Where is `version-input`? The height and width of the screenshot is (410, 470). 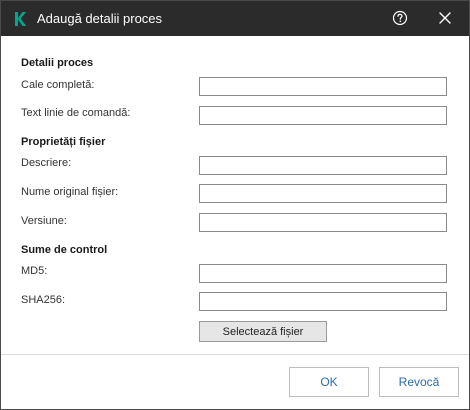 version-input is located at coordinates (323, 222).